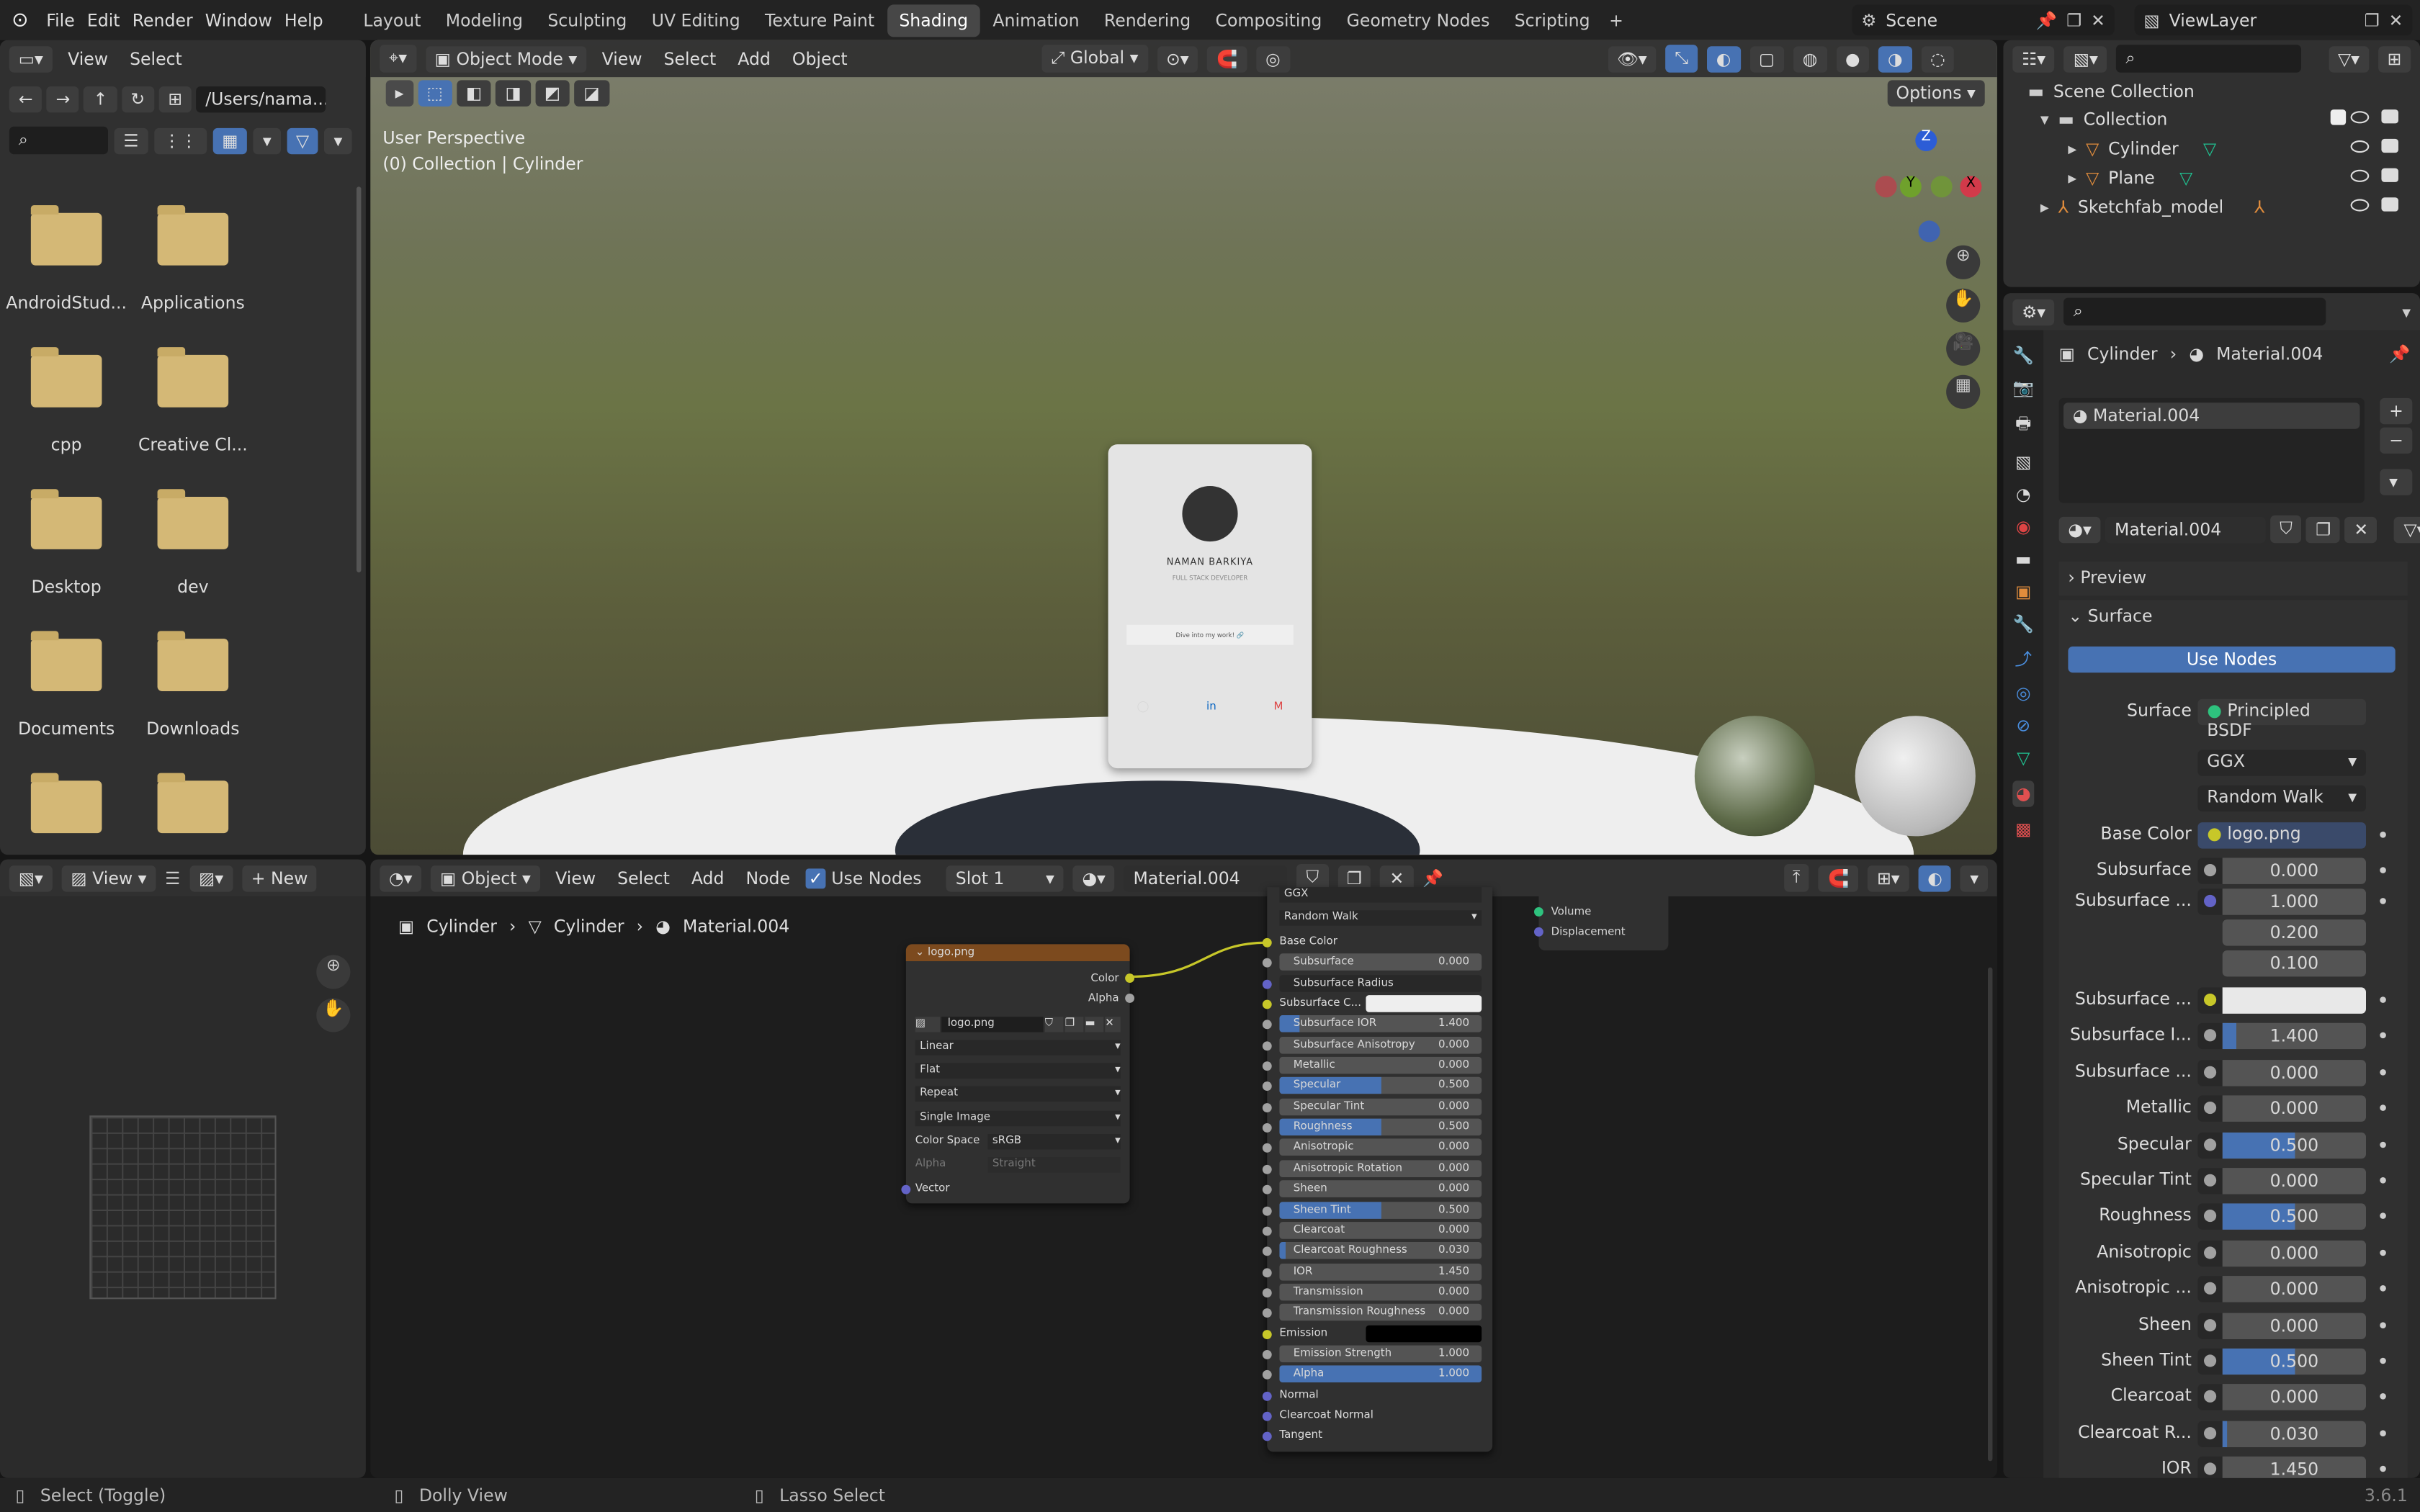  What do you see at coordinates (2282, 763) in the screenshot?
I see `distribution-dropdown: GGX ▾` at bounding box center [2282, 763].